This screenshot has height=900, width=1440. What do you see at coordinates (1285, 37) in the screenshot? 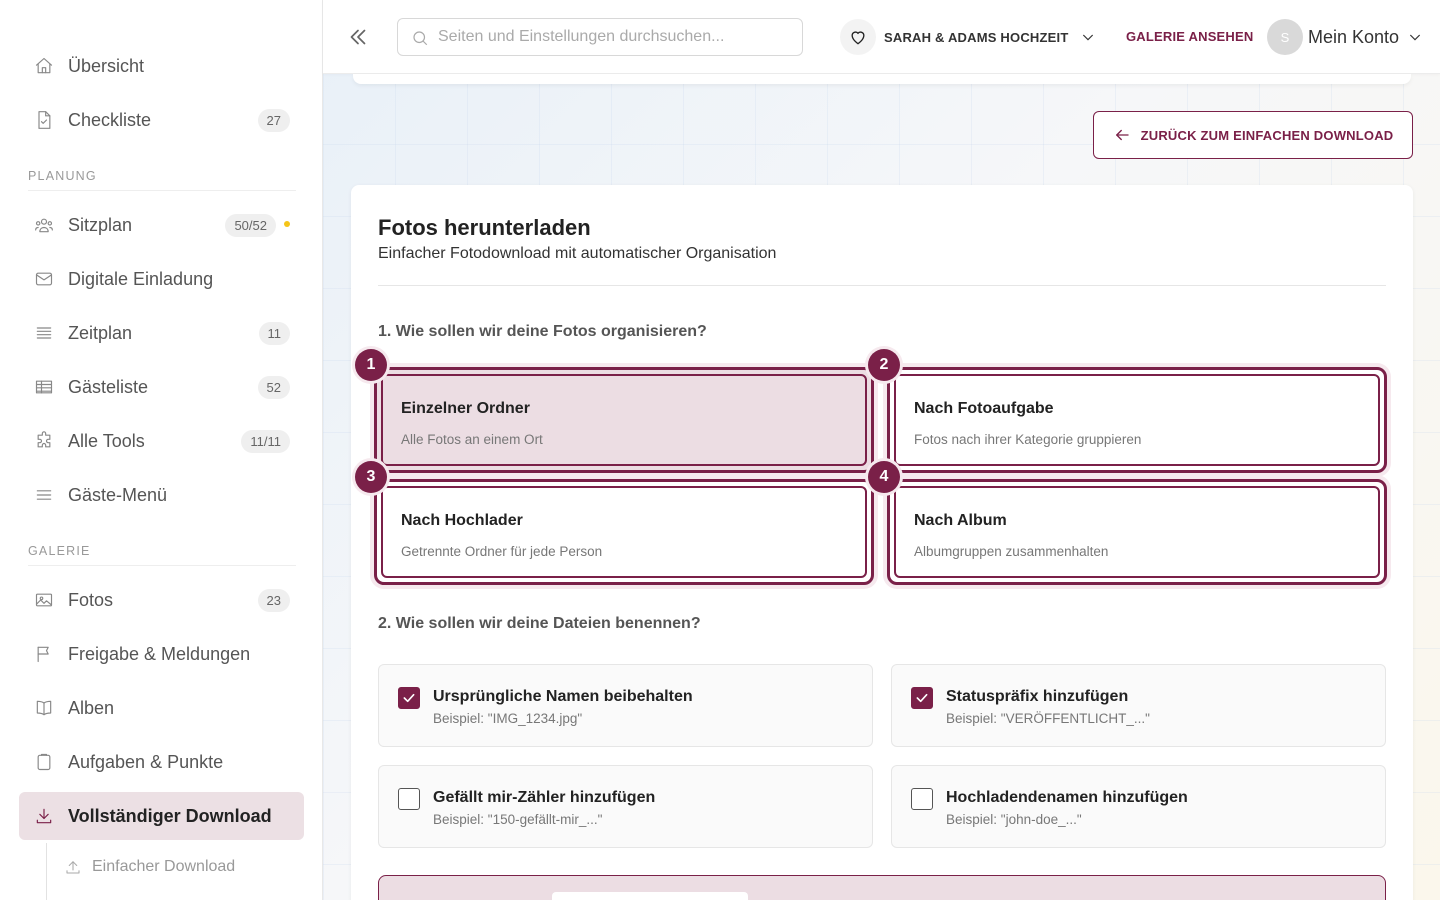
I see `avatar: S` at bounding box center [1285, 37].